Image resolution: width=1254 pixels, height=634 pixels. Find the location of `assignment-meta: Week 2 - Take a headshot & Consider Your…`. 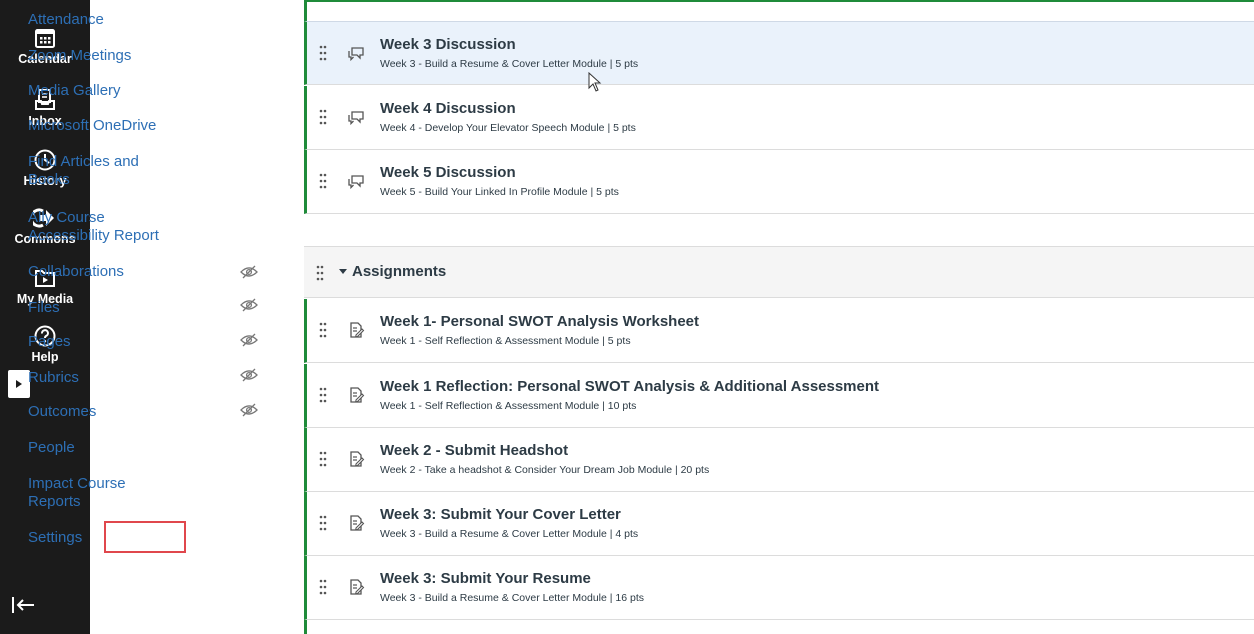

assignment-meta: Week 2 - Take a headshot & Consider Your… is located at coordinates (545, 470).